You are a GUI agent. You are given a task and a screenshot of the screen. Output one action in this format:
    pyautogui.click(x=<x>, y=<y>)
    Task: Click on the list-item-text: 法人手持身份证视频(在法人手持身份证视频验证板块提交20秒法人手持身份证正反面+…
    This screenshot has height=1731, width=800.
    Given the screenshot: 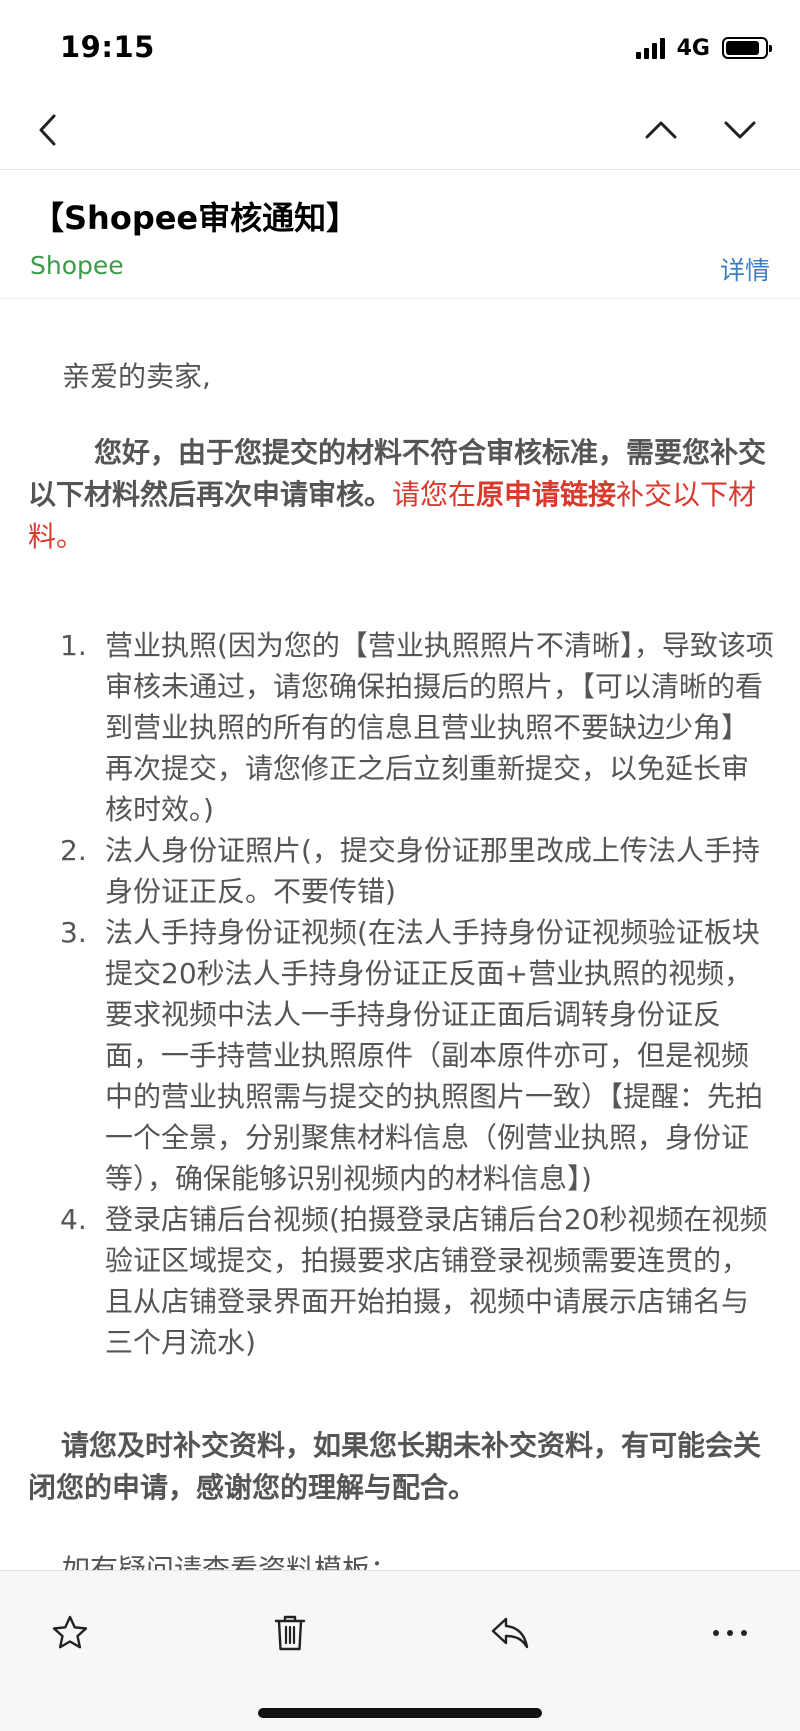 What is the action you would take?
    pyautogui.click(x=434, y=1055)
    